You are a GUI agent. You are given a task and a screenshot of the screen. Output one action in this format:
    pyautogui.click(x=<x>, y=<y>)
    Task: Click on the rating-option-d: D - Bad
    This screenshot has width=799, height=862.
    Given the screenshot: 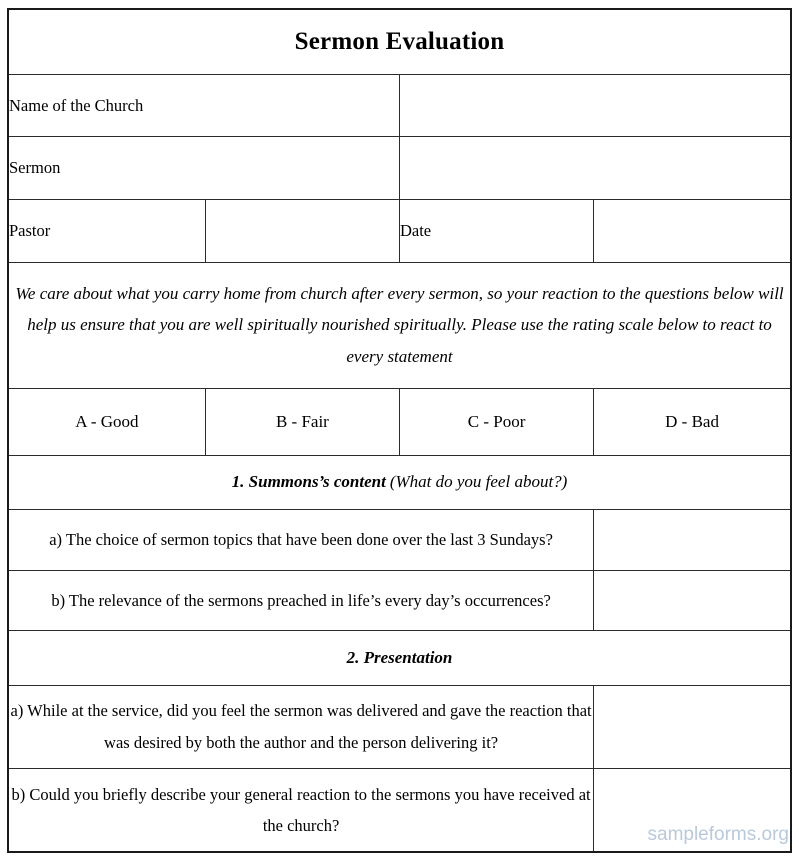 What is the action you would take?
    pyautogui.click(x=692, y=421)
    